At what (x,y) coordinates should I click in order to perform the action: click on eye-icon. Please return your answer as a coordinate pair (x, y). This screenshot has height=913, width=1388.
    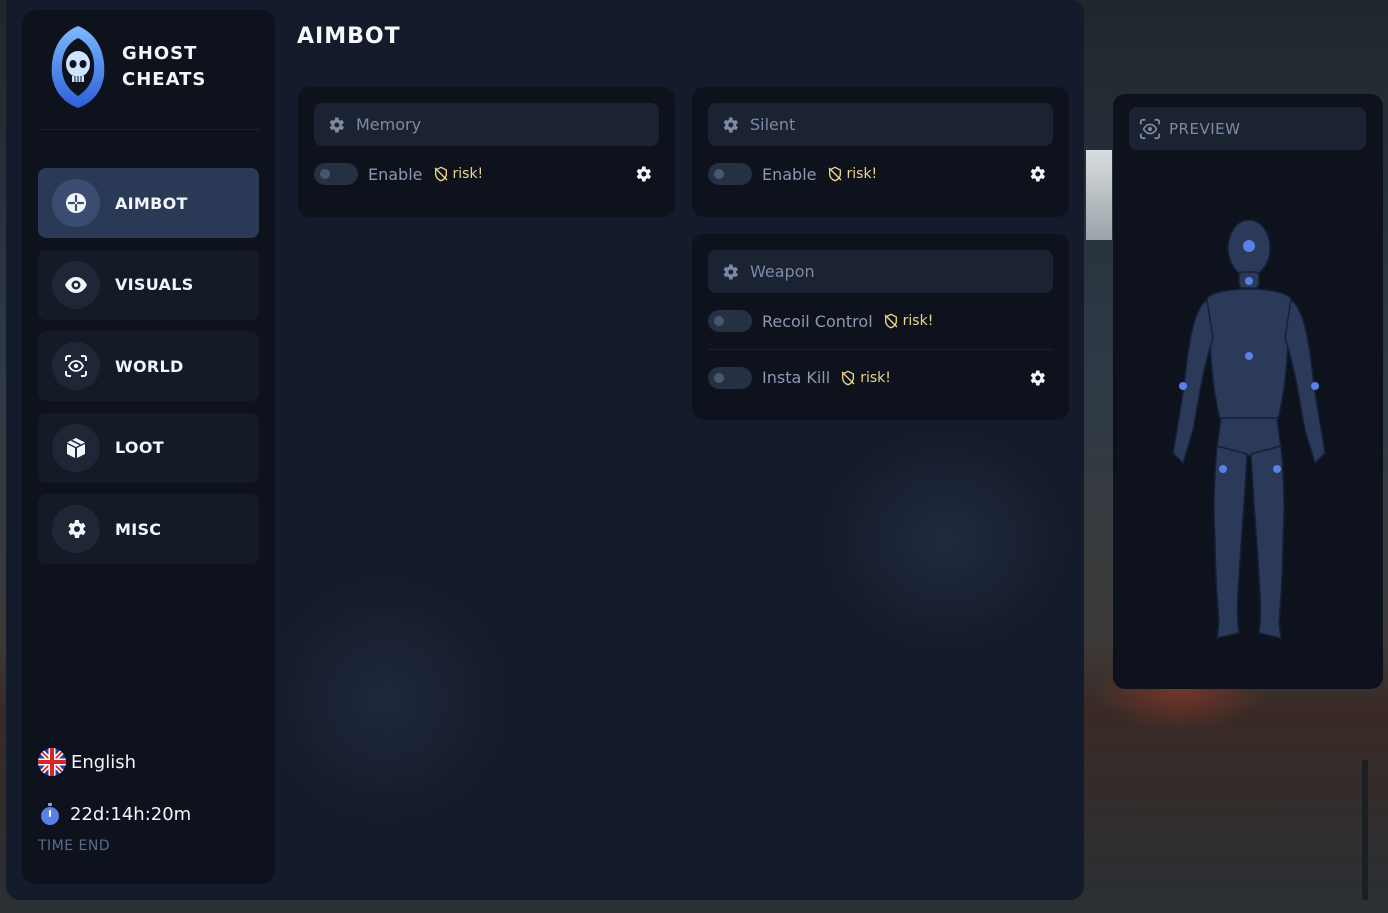
    Looking at the image, I should click on (76, 284).